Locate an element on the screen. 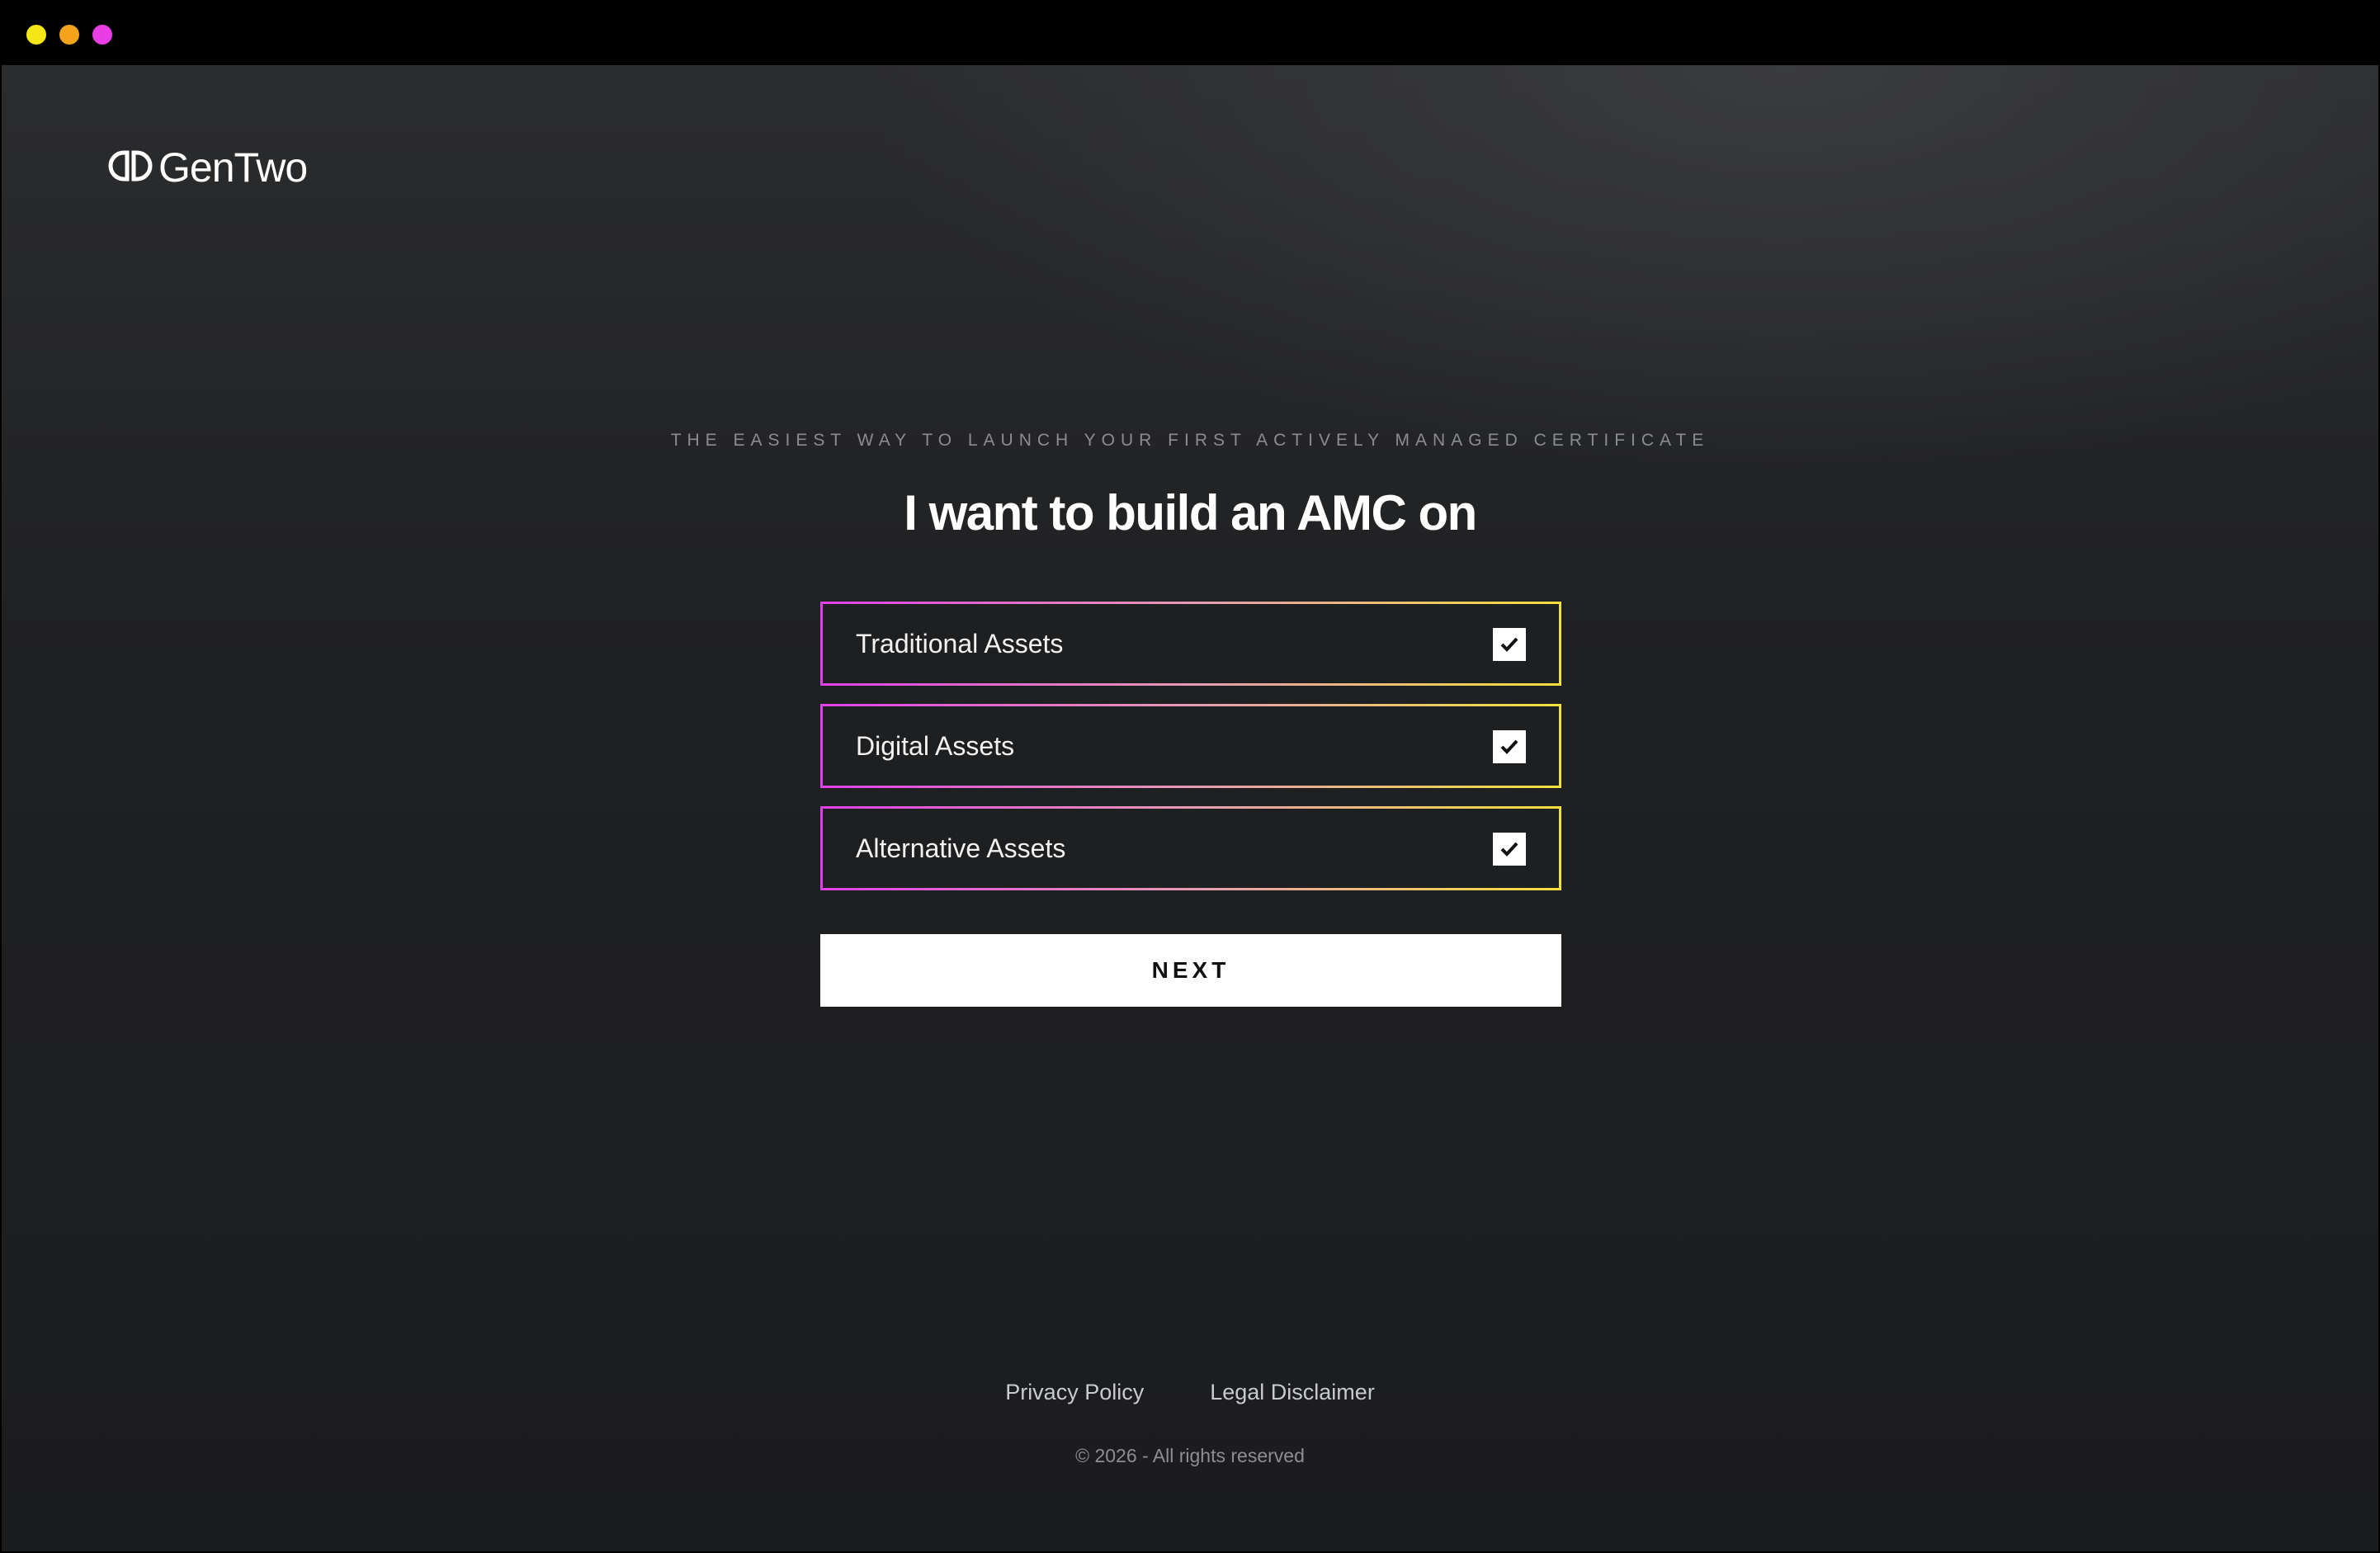 Image resolution: width=2380 pixels, height=1553 pixels. next-button: NEXT is located at coordinates (1190, 970).